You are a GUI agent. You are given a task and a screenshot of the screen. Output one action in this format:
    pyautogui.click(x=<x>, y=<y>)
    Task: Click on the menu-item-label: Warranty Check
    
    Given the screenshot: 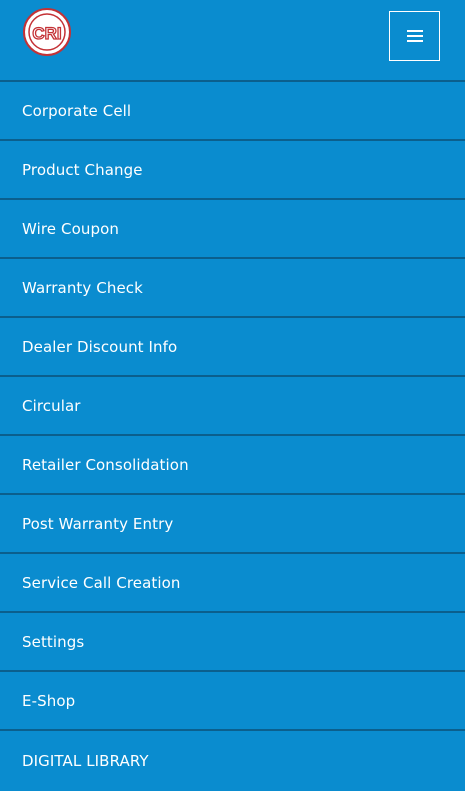 What is the action you would take?
    pyautogui.click(x=82, y=287)
    